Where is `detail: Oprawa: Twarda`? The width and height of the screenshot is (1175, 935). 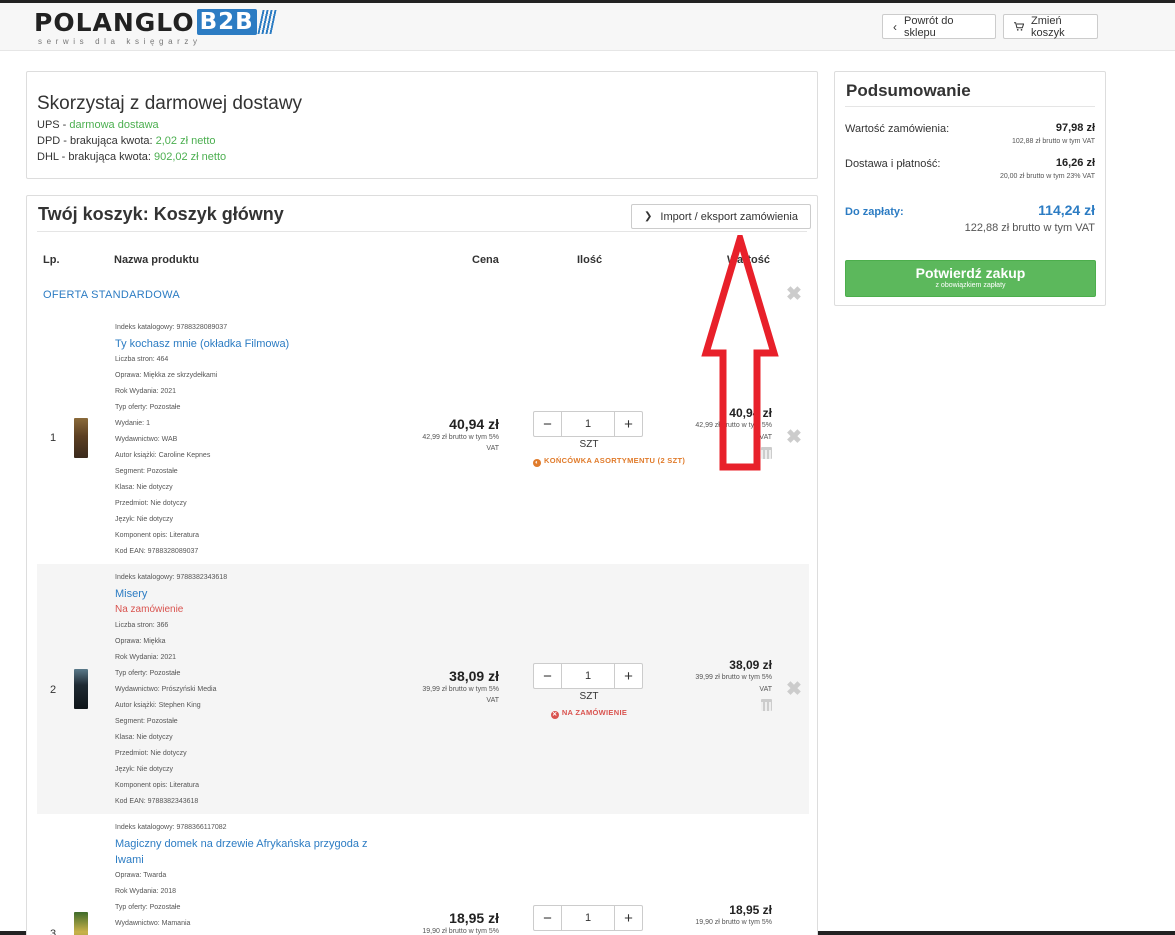 detail: Oprawa: Twarda is located at coordinates (141, 875).